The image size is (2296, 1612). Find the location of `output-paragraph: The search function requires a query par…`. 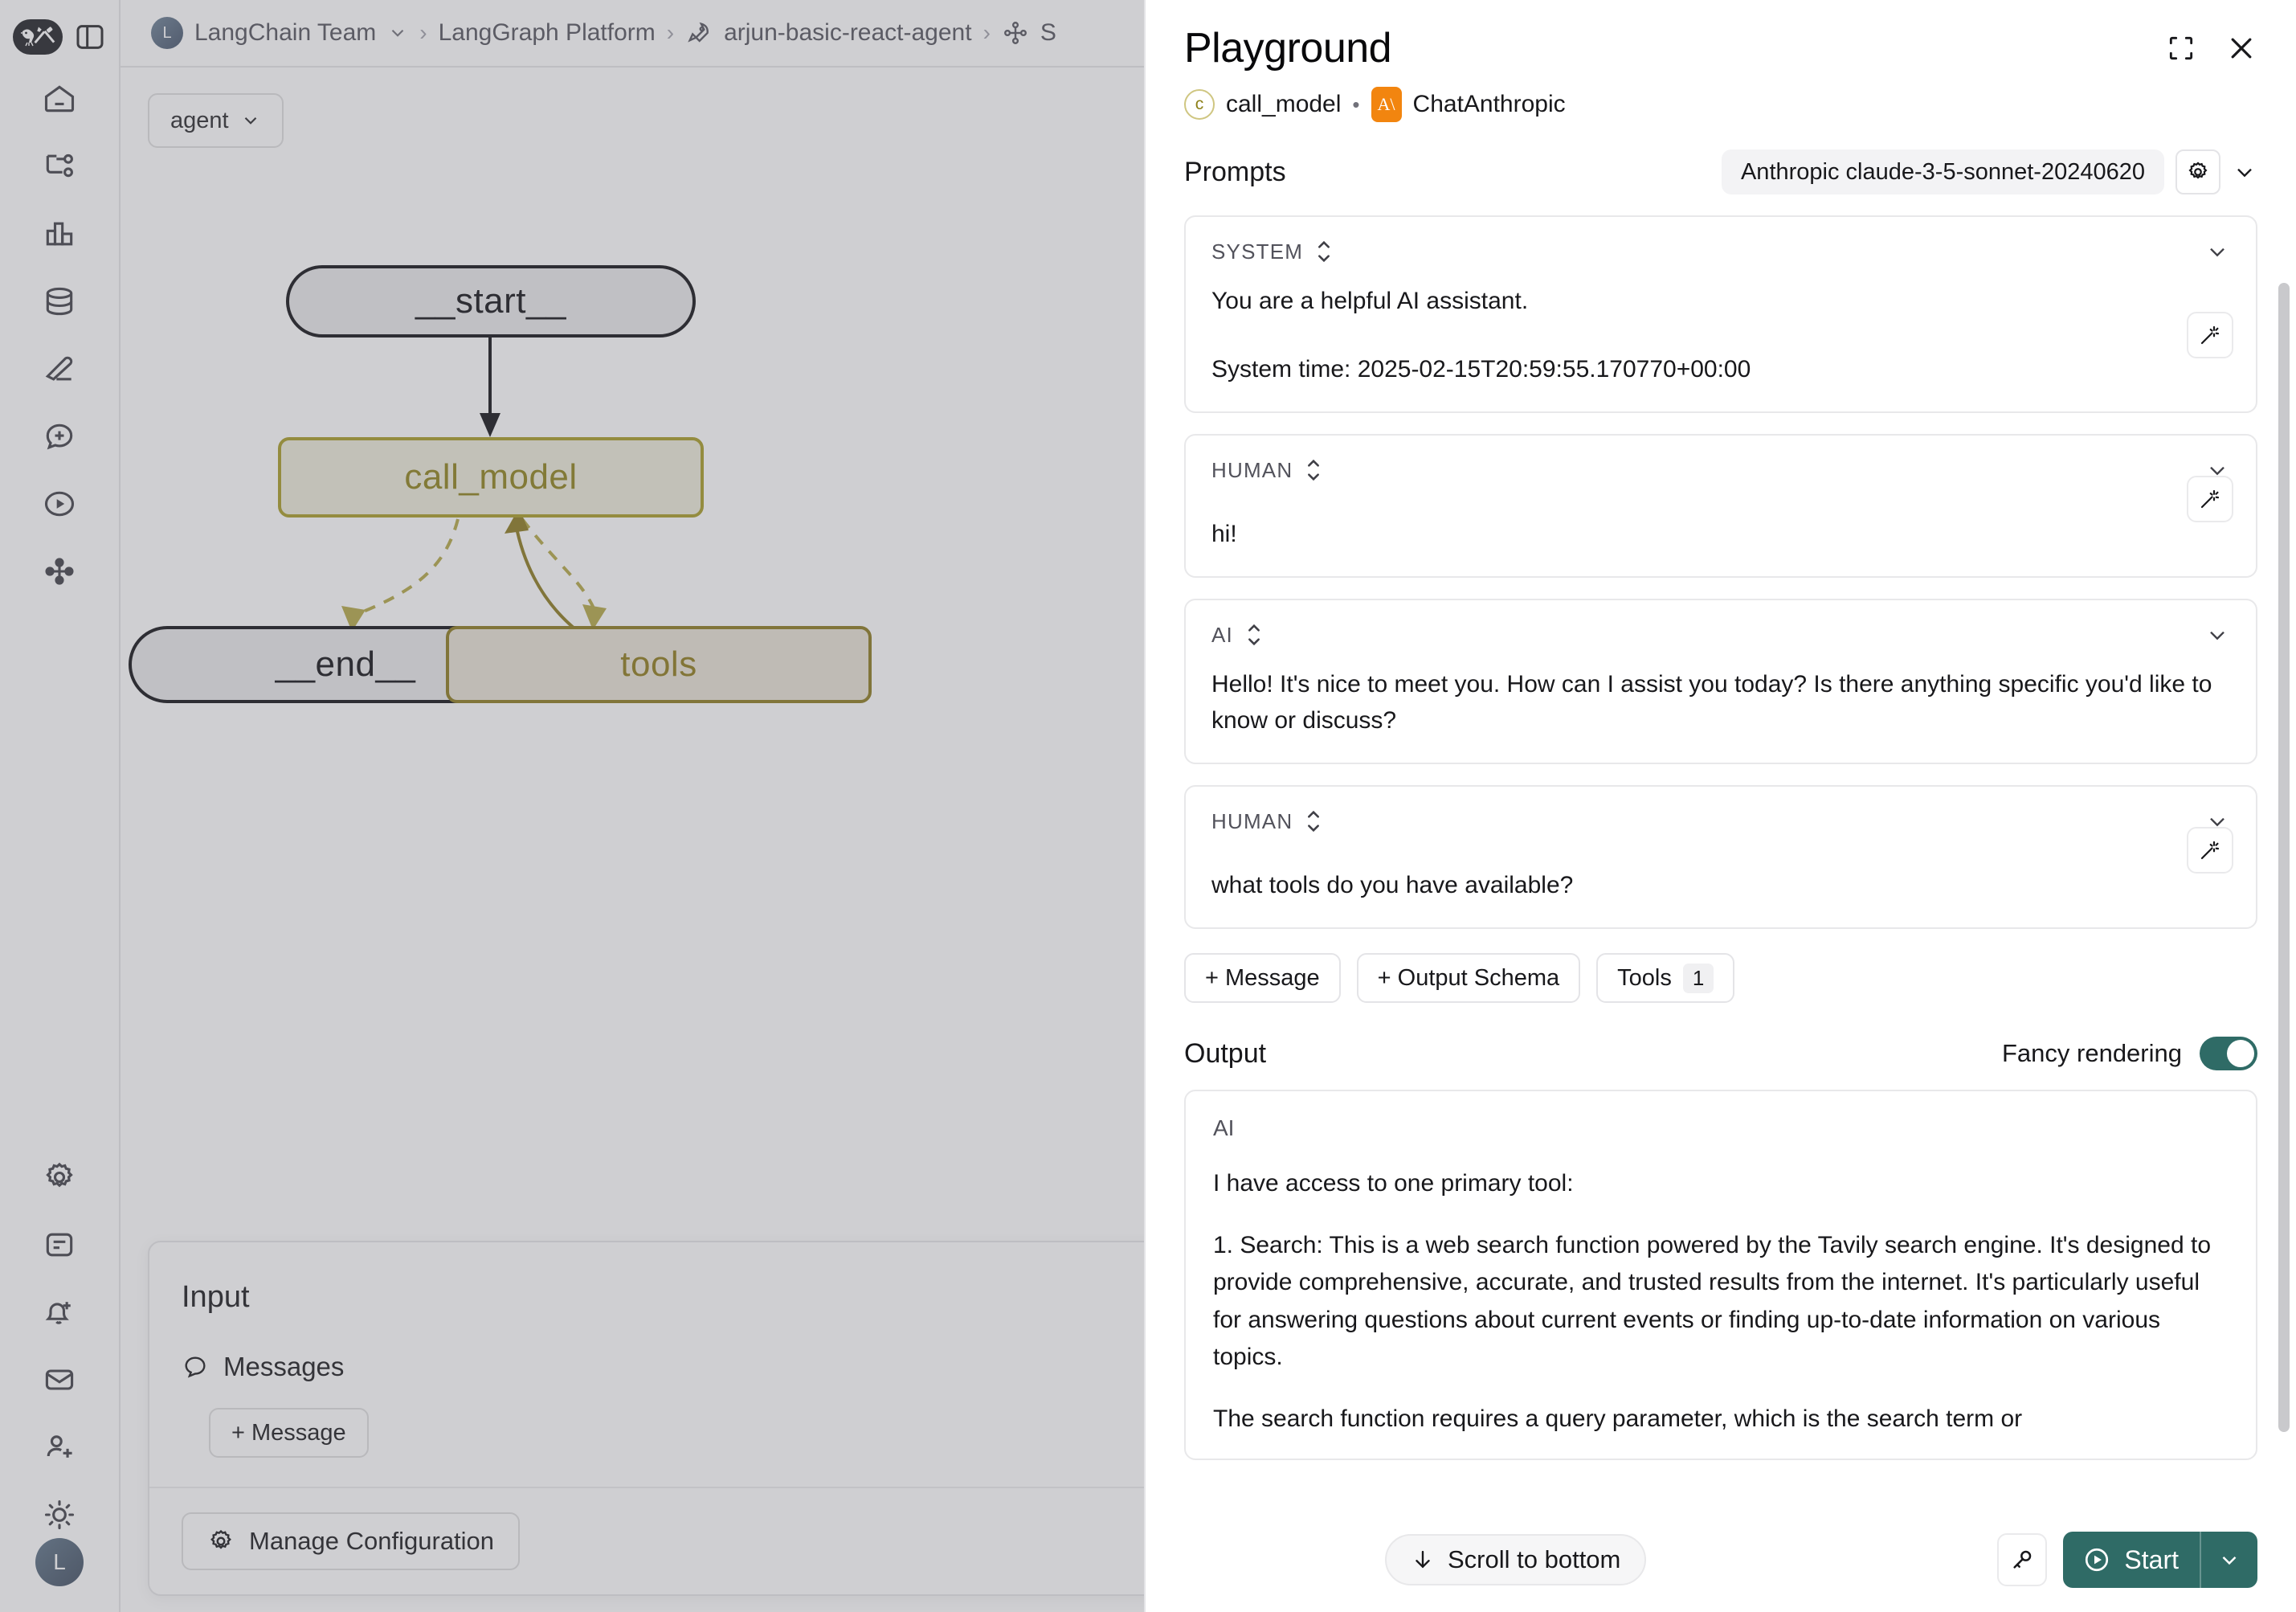

output-paragraph: The search function requires a query par… is located at coordinates (1618, 1418).